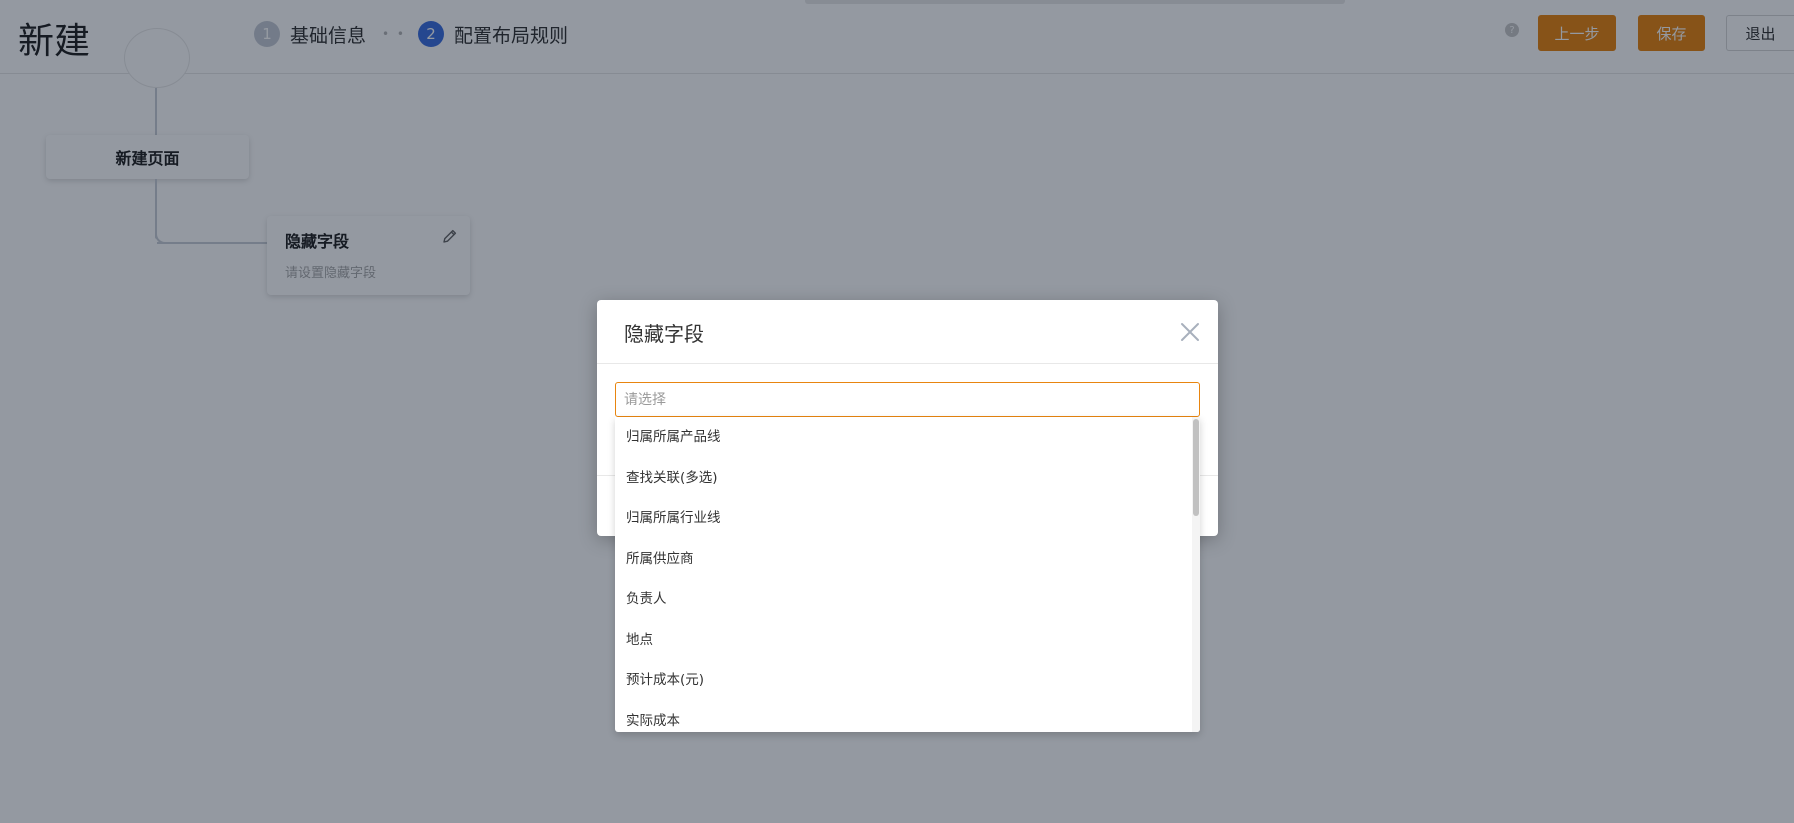 This screenshot has width=1794, height=823. What do you see at coordinates (1196, 574) in the screenshot?
I see `dropdown-scrollbar` at bounding box center [1196, 574].